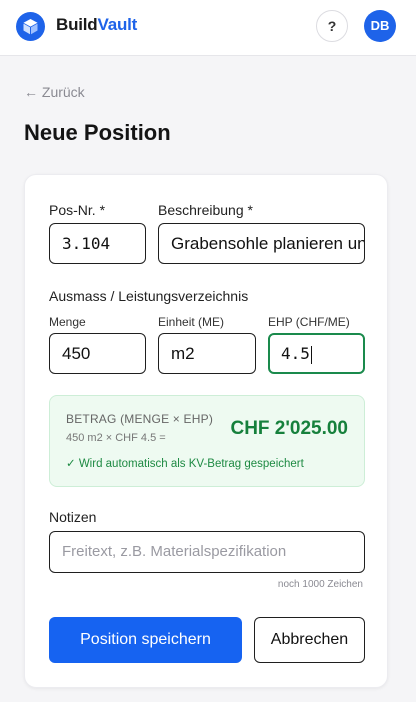 This screenshot has height=702, width=416. What do you see at coordinates (205, 210) in the screenshot?
I see `beschreibung-label: Beschreibung *` at bounding box center [205, 210].